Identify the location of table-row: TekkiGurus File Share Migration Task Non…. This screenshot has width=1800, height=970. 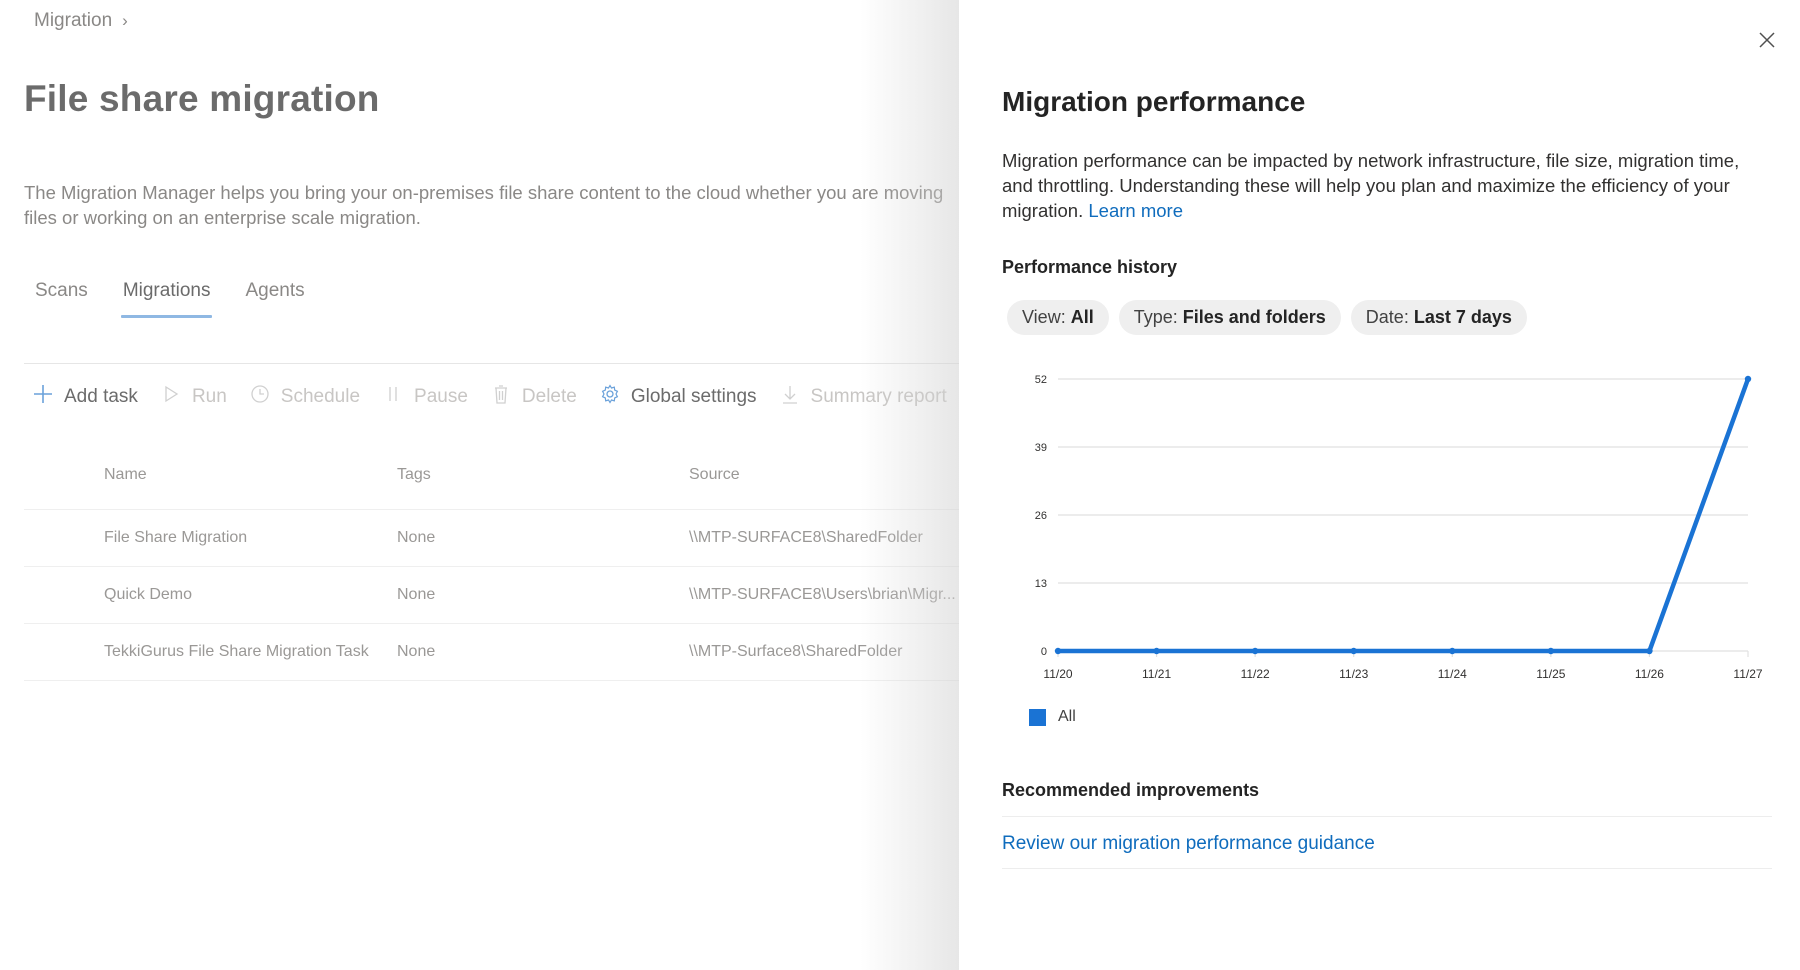
(492, 652).